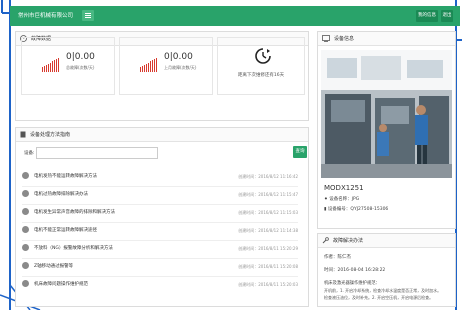 The height and width of the screenshot is (310, 462). I want to click on device-search-input, so click(97, 153).